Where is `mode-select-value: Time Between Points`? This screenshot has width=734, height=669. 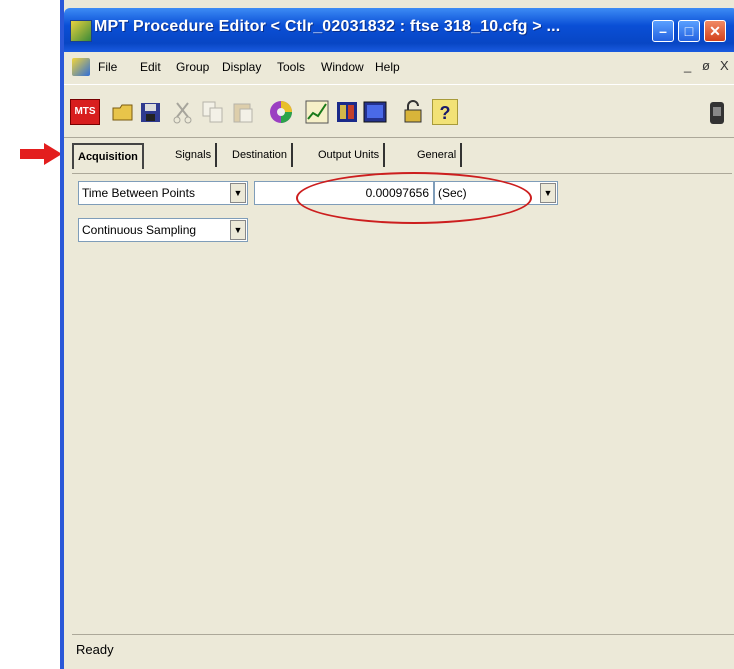 mode-select-value: Time Between Points is located at coordinates (138, 193).